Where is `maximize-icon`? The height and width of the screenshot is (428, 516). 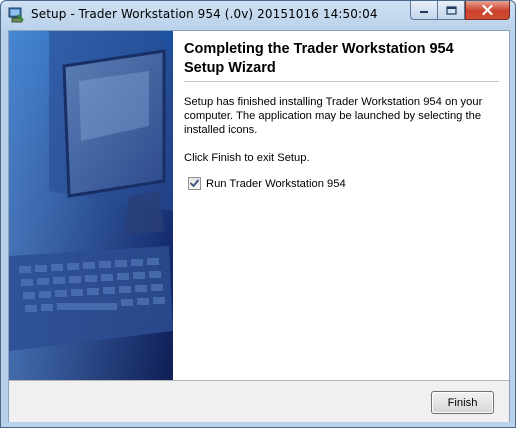 maximize-icon is located at coordinates (451, 10).